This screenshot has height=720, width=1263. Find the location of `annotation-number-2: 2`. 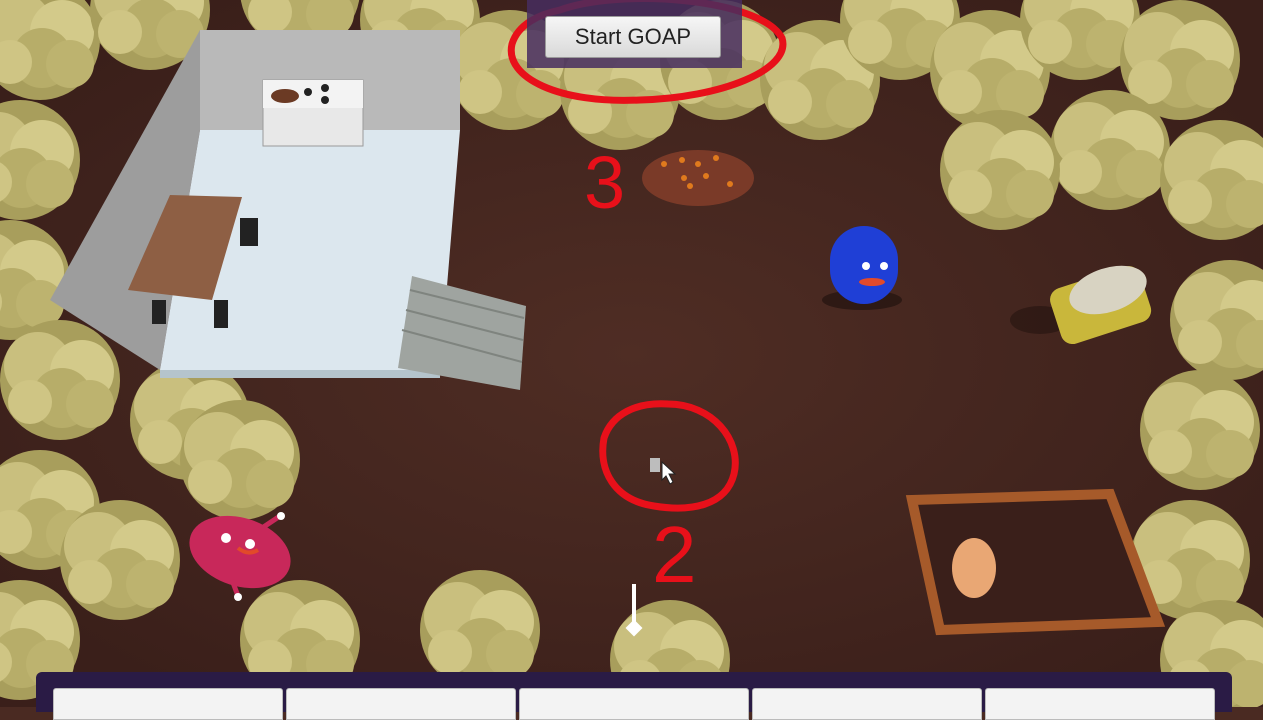

annotation-number-2: 2 is located at coordinates (674, 554).